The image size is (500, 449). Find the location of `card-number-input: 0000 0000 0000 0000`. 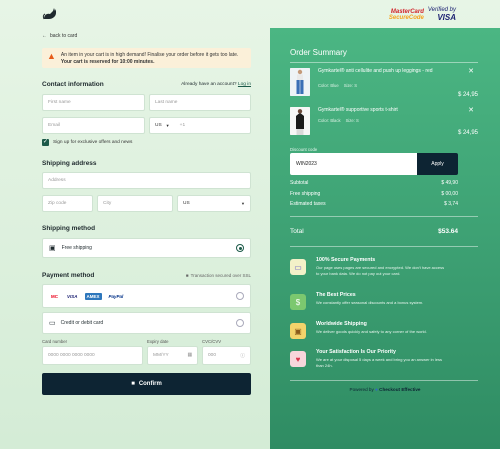

card-number-input: 0000 0000 0000 0000 is located at coordinates (92, 355).